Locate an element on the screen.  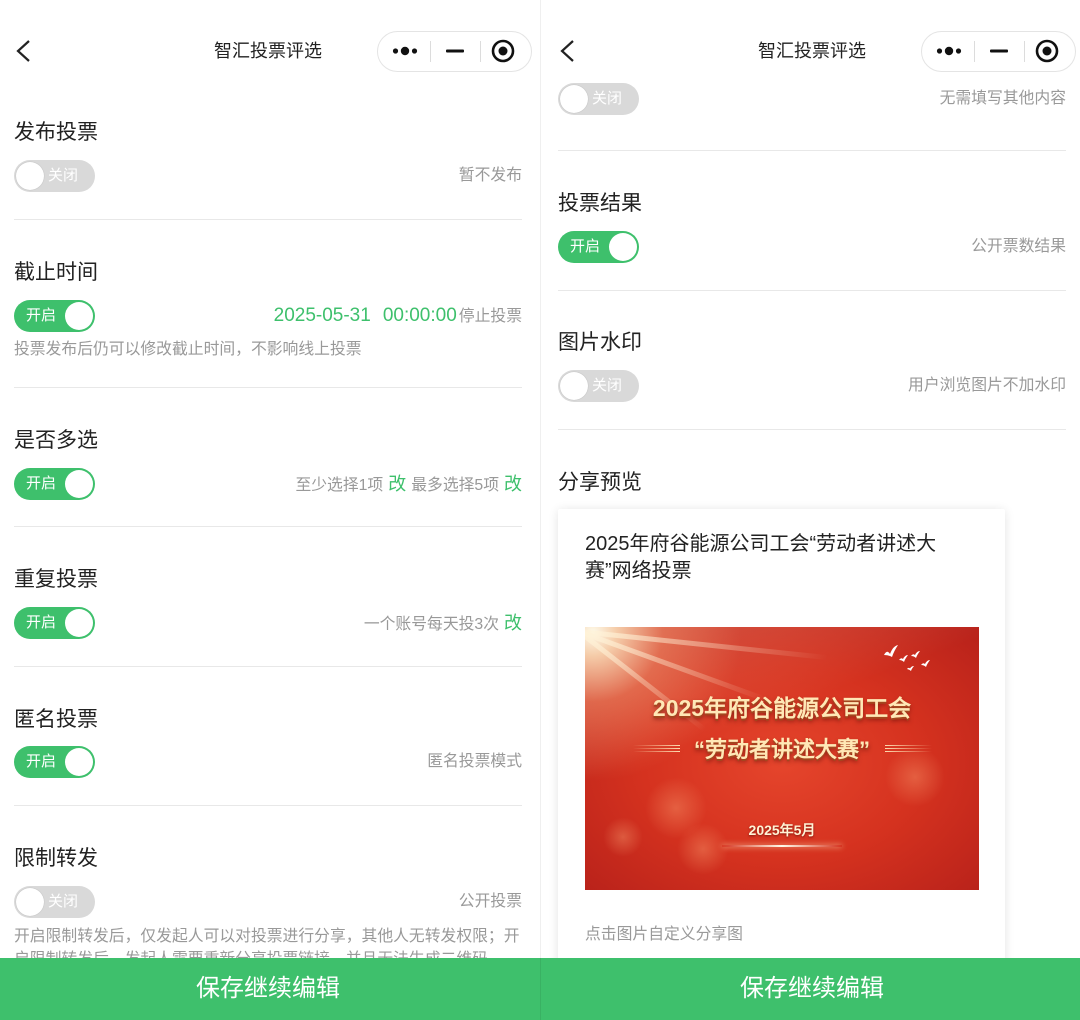
edit-repeat-button: 改 is located at coordinates (513, 623).